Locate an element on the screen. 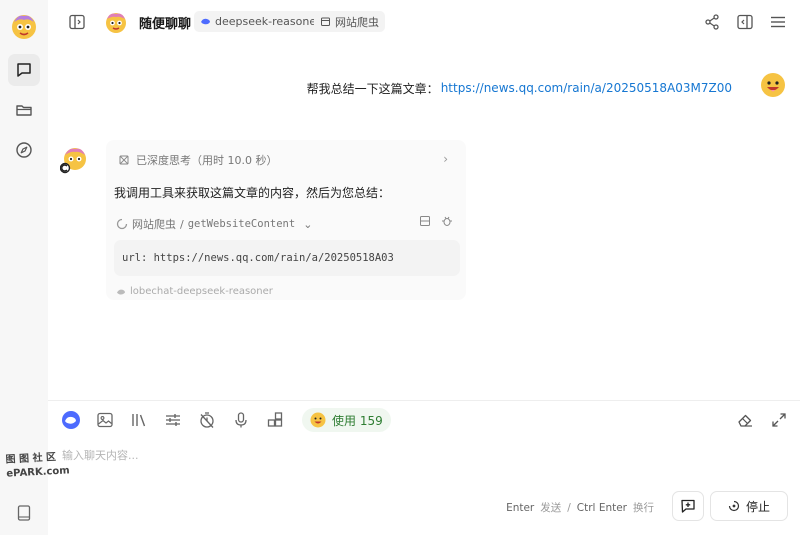  agent-title: 随便聊聊 is located at coordinates (165, 24).